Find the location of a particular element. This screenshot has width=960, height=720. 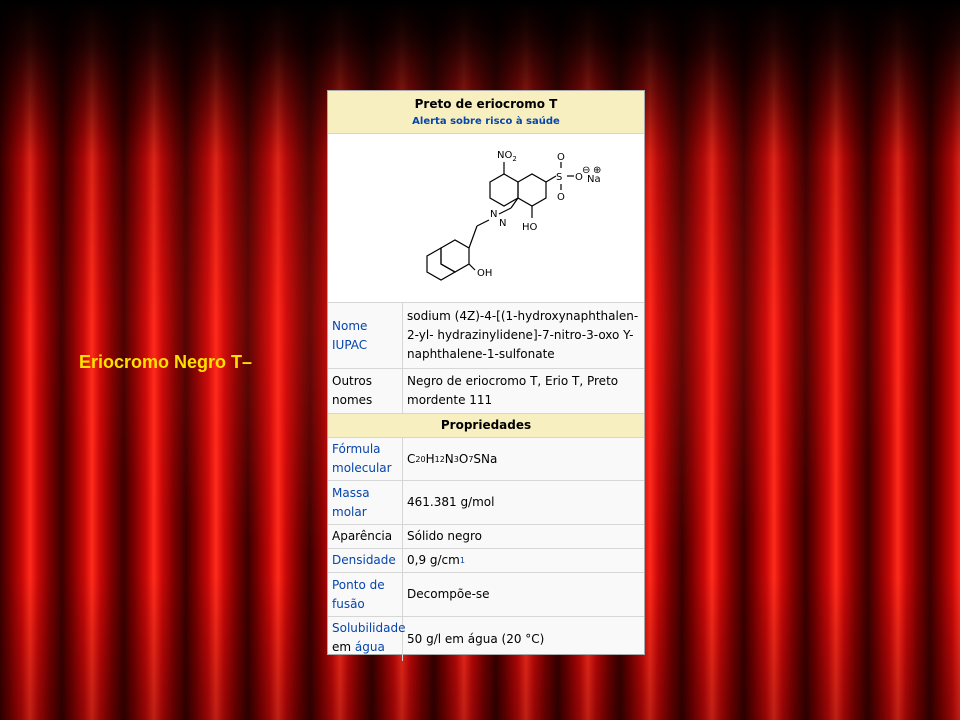

nitrogen-2: N is located at coordinates (502, 223).